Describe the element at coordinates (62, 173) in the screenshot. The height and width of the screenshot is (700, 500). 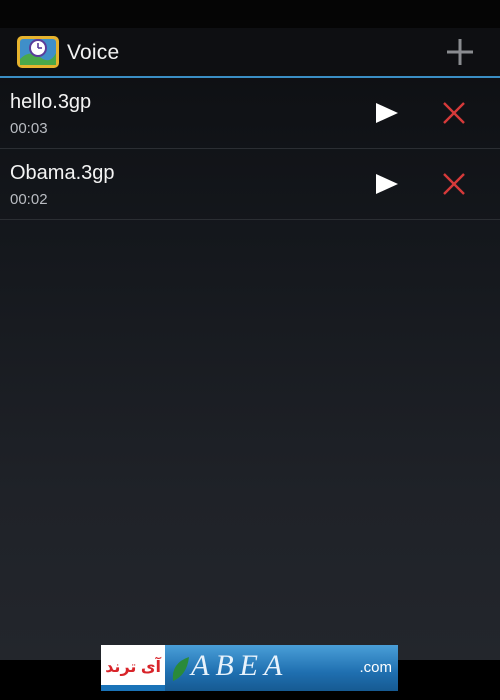
I see `recording-name: Obama.3gp` at that location.